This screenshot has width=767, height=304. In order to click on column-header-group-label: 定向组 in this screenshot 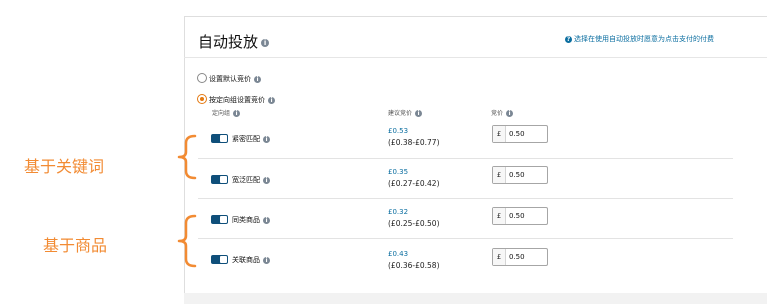, I will do `click(221, 113)`.